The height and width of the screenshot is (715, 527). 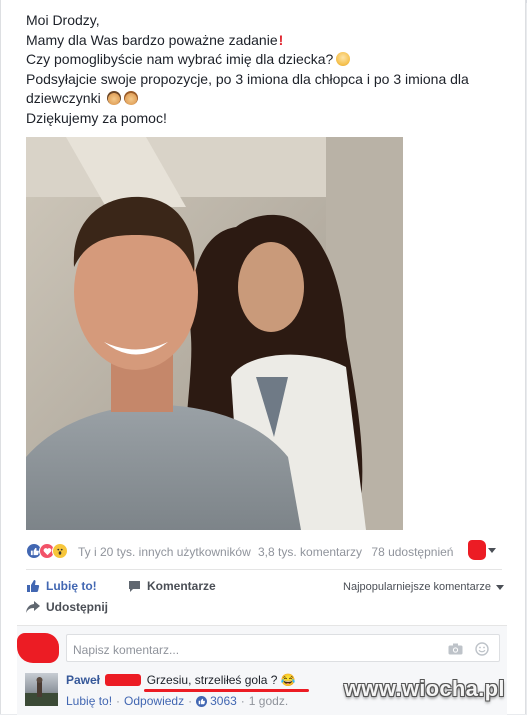 I want to click on watermark: www.wiocha.pl, so click(x=424, y=688).